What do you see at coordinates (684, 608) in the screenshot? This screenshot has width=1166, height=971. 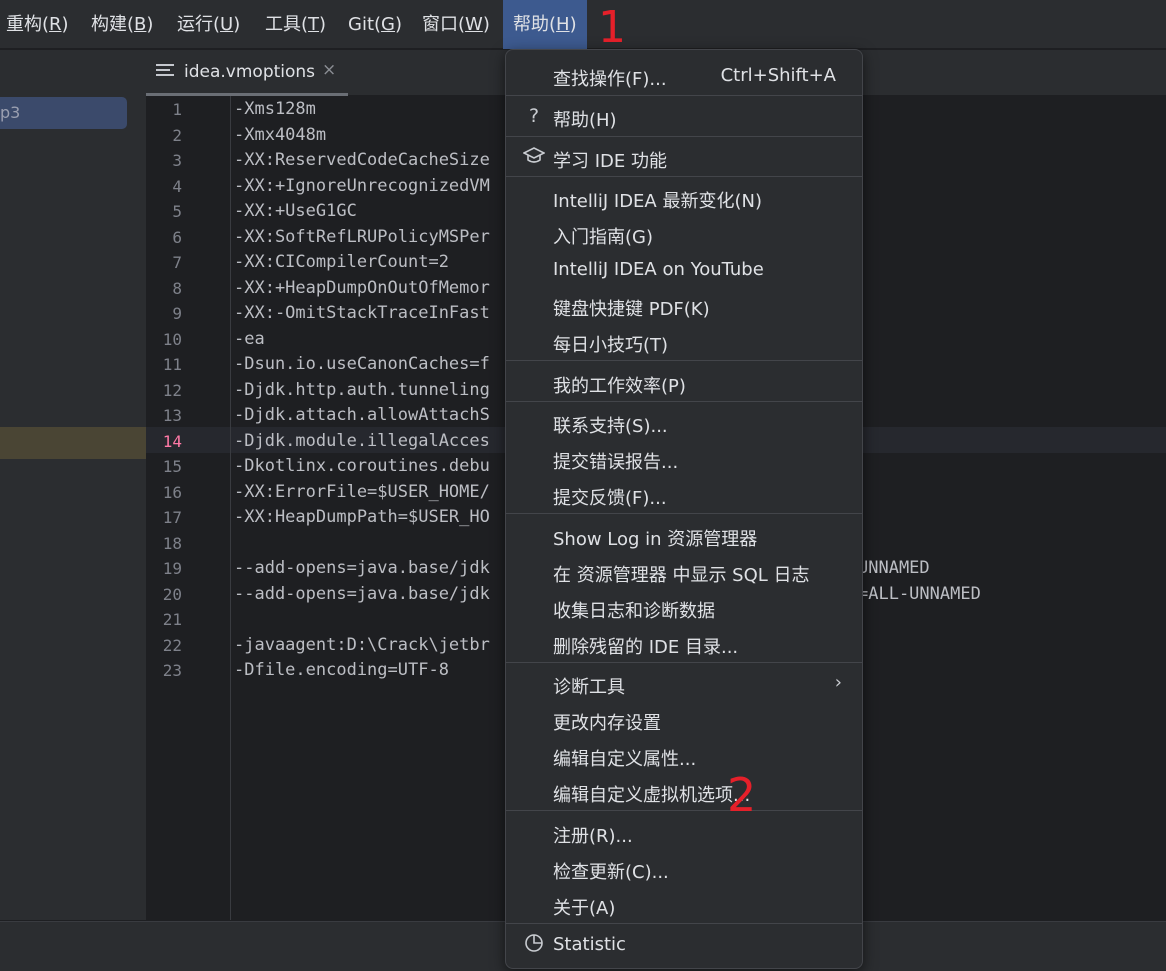 I see `menu-item-collect-logs: 收集日志和诊断数据` at bounding box center [684, 608].